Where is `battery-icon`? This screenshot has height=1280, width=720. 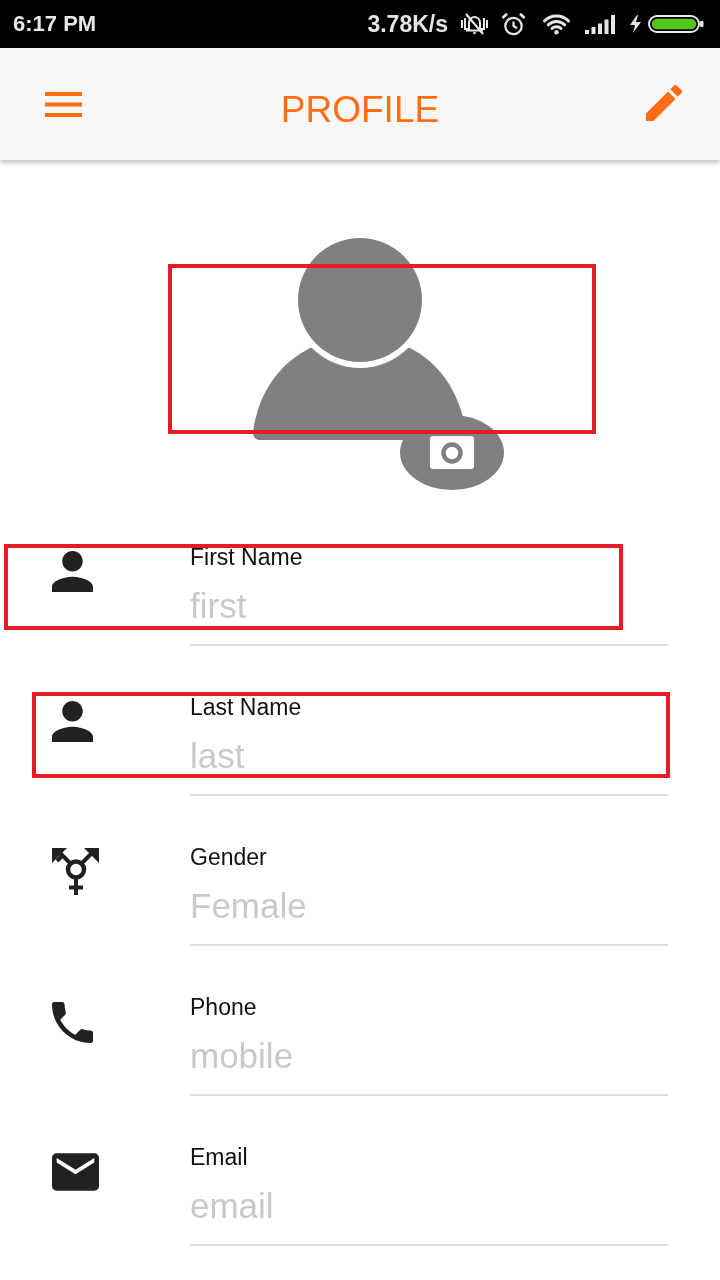 battery-icon is located at coordinates (676, 24).